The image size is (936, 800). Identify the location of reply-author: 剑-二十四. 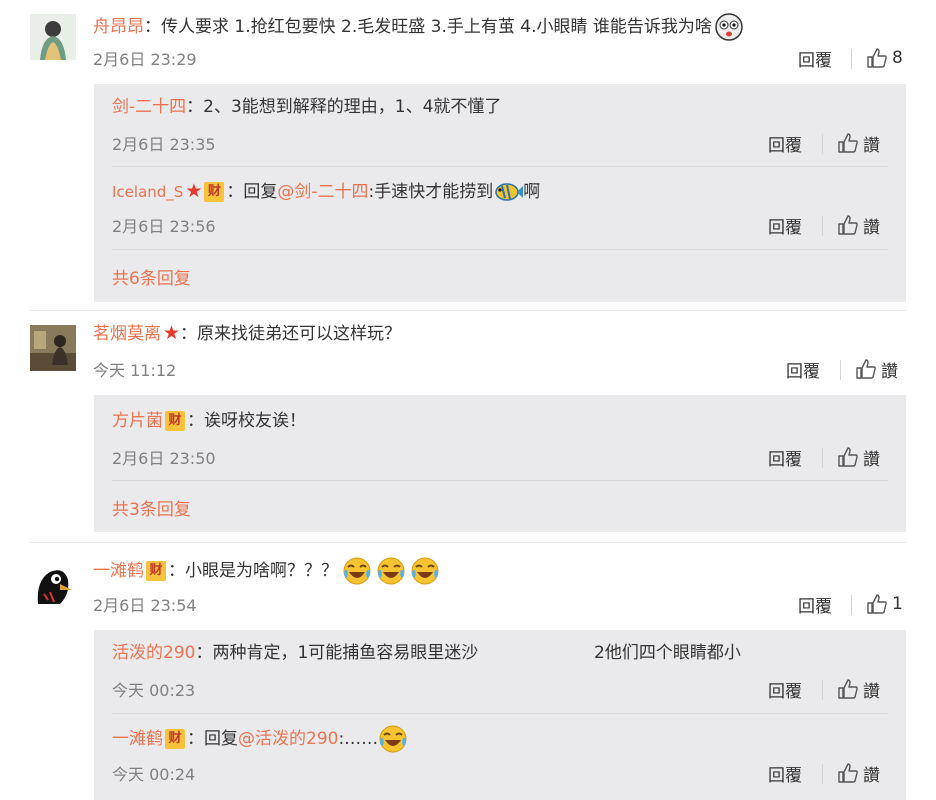
(149, 107).